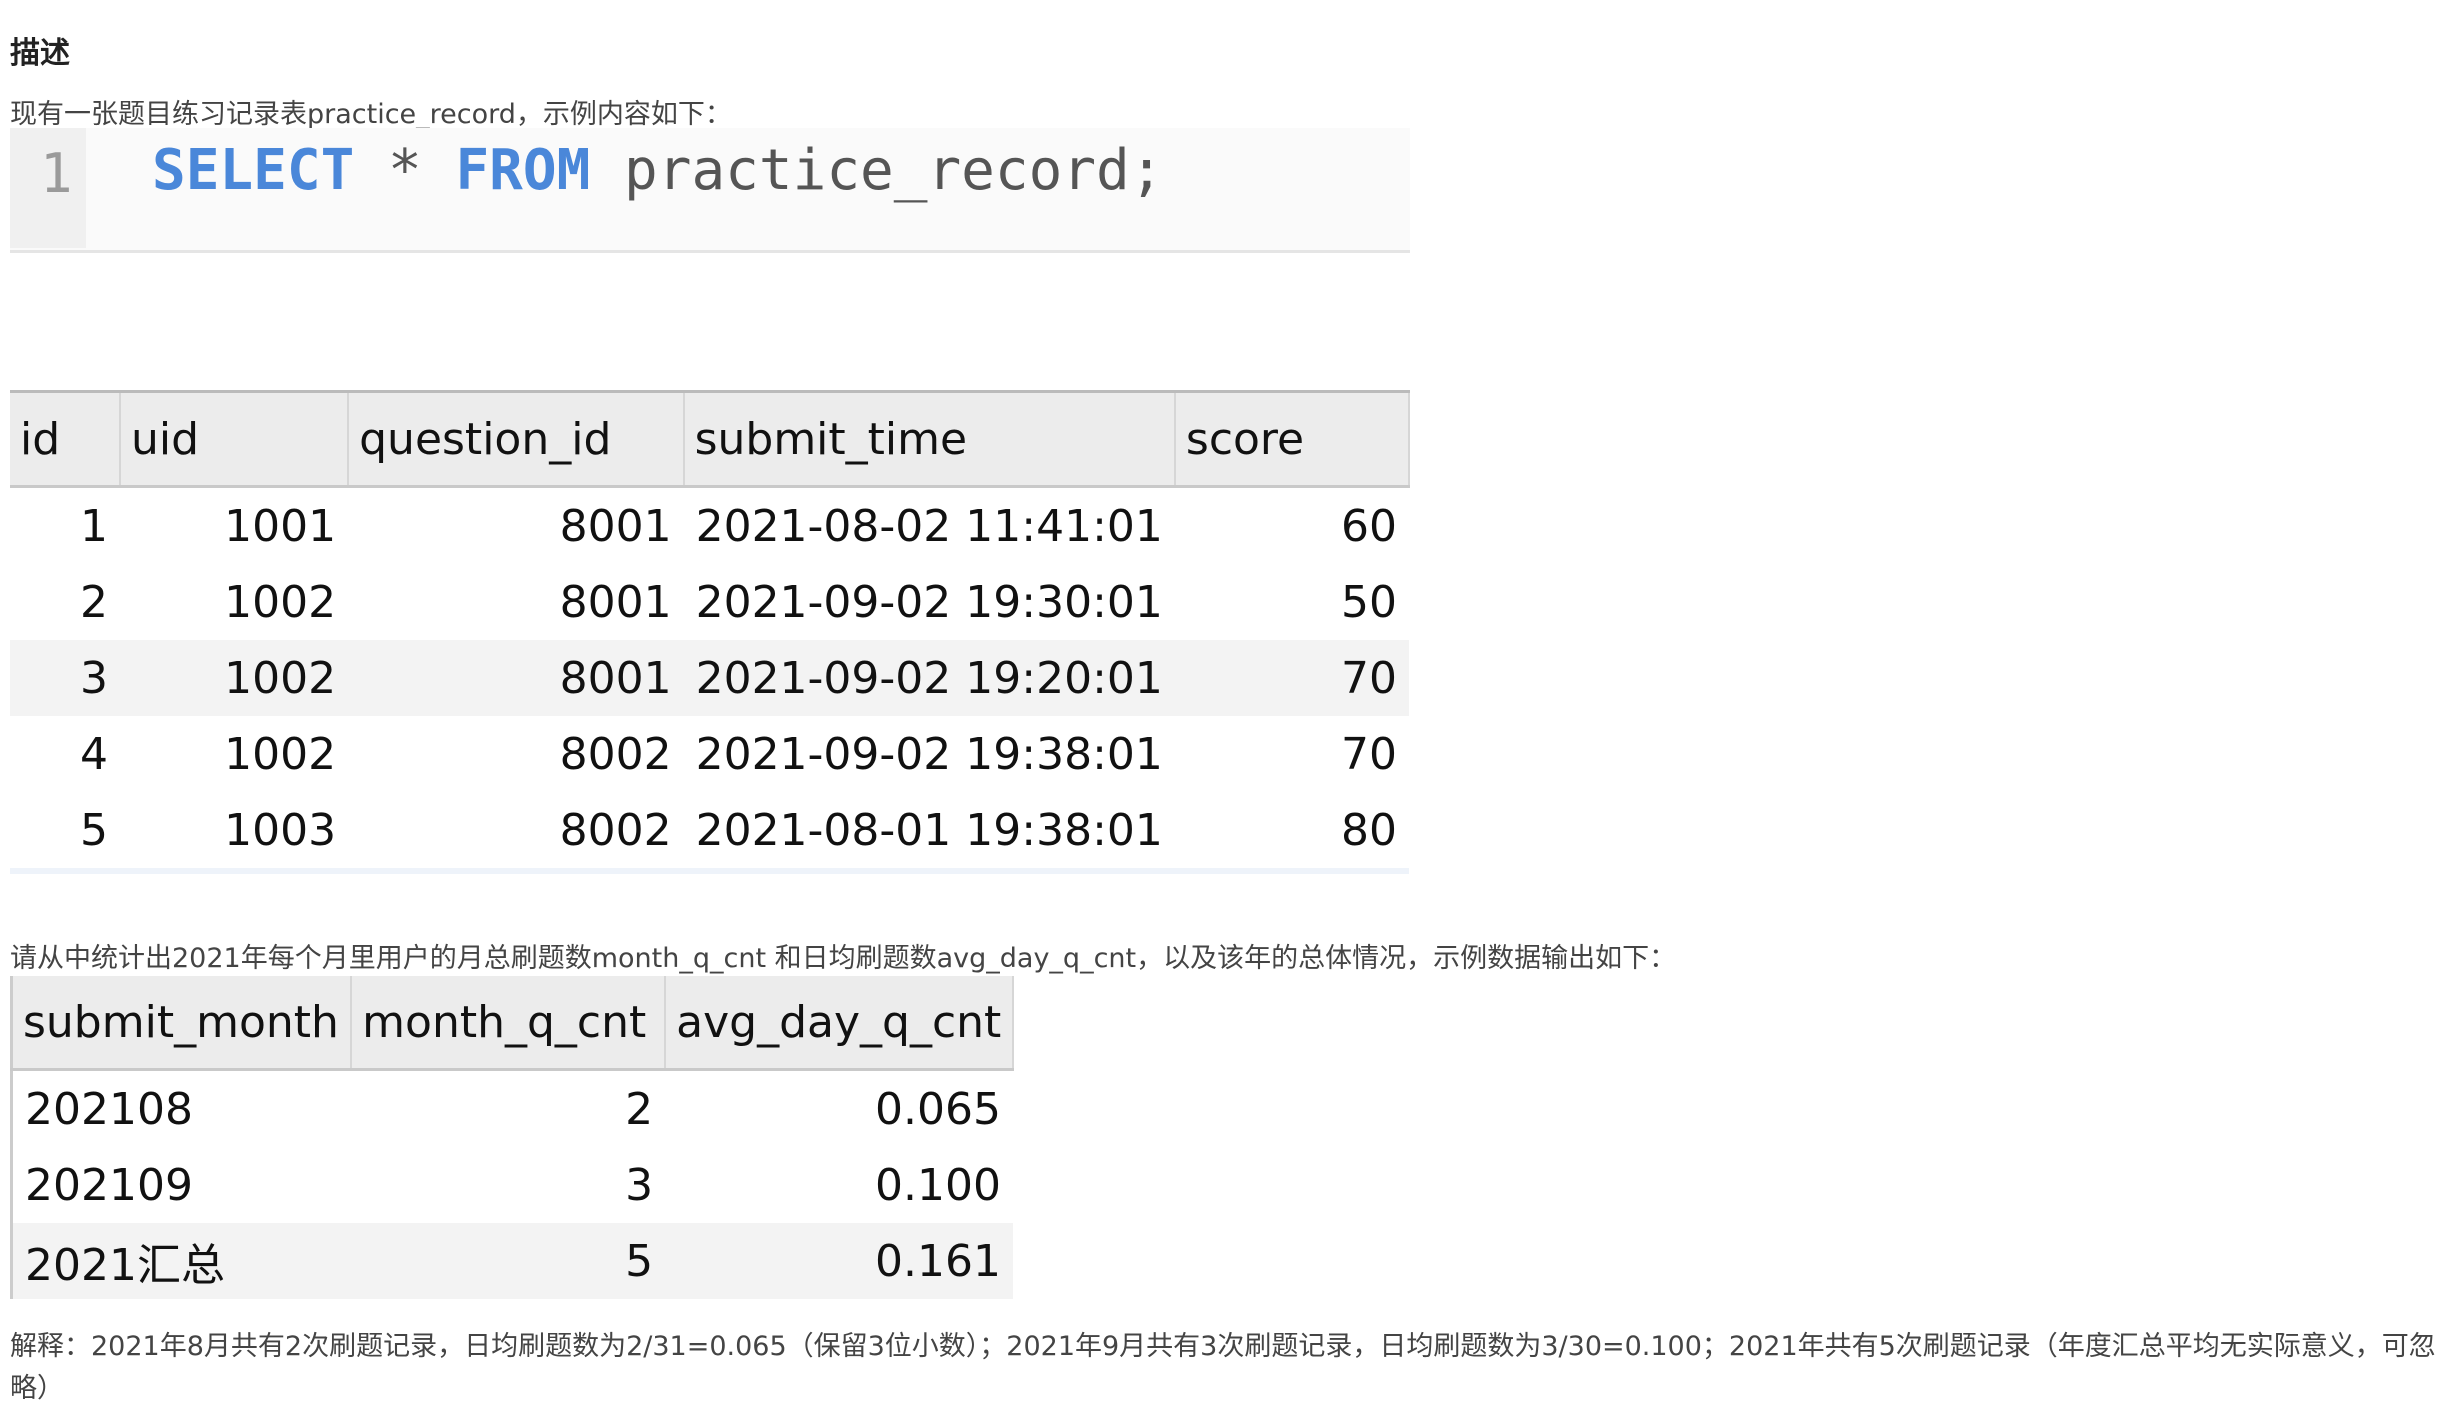  Describe the element at coordinates (93, 754) in the screenshot. I see `cell-id: 4` at that location.